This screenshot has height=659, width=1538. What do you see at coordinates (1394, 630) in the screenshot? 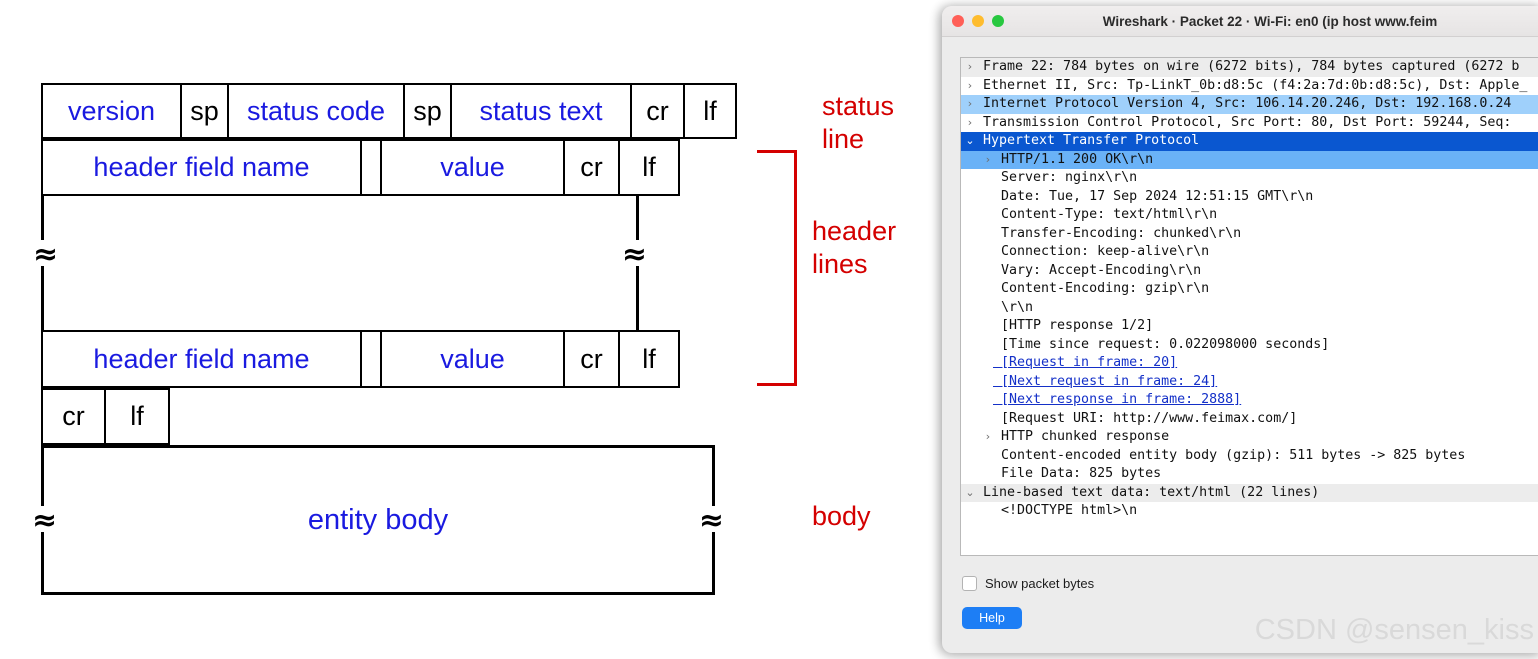
I see `csdn-watermark: CSDN @sensen_kiss` at bounding box center [1394, 630].